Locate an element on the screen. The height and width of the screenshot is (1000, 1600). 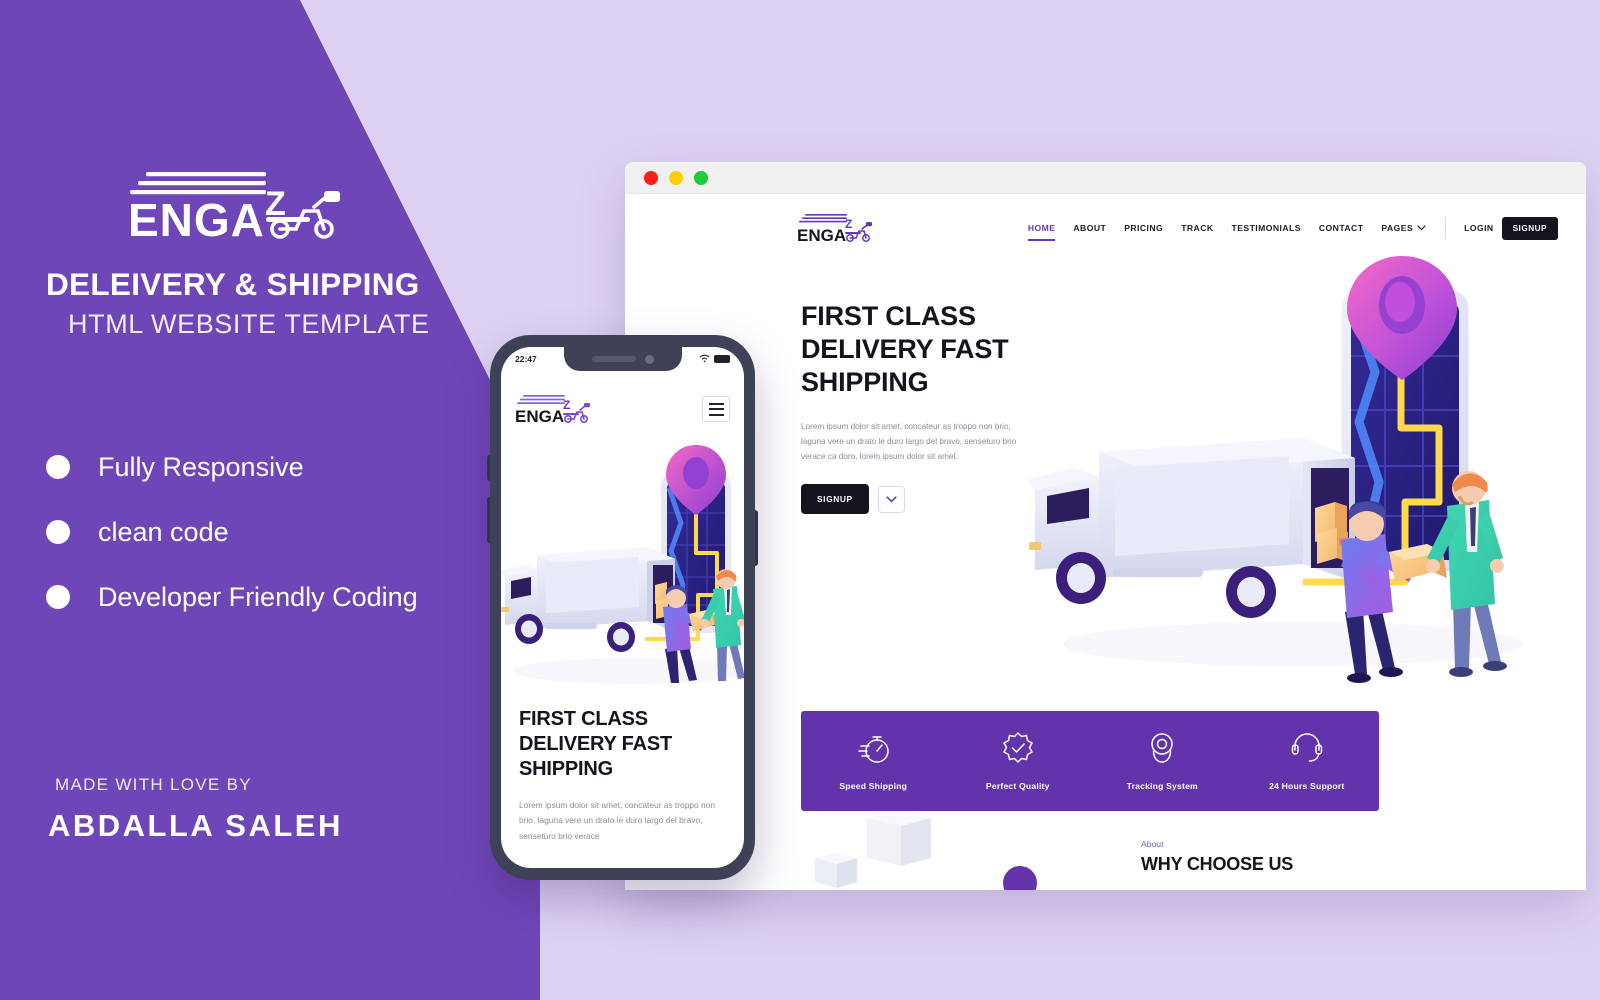
list-item: clean code is located at coordinates (281, 532).